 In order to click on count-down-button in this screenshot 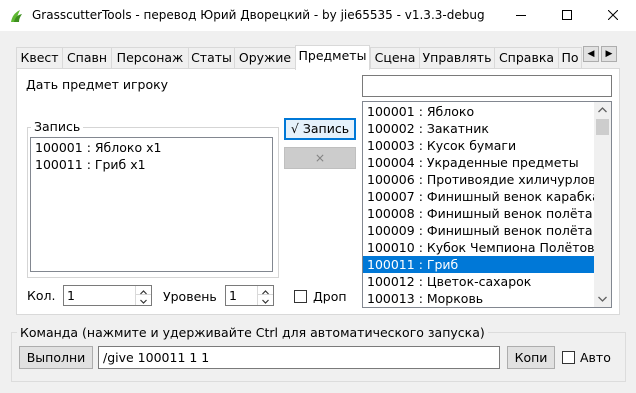, I will do `click(143, 299)`.